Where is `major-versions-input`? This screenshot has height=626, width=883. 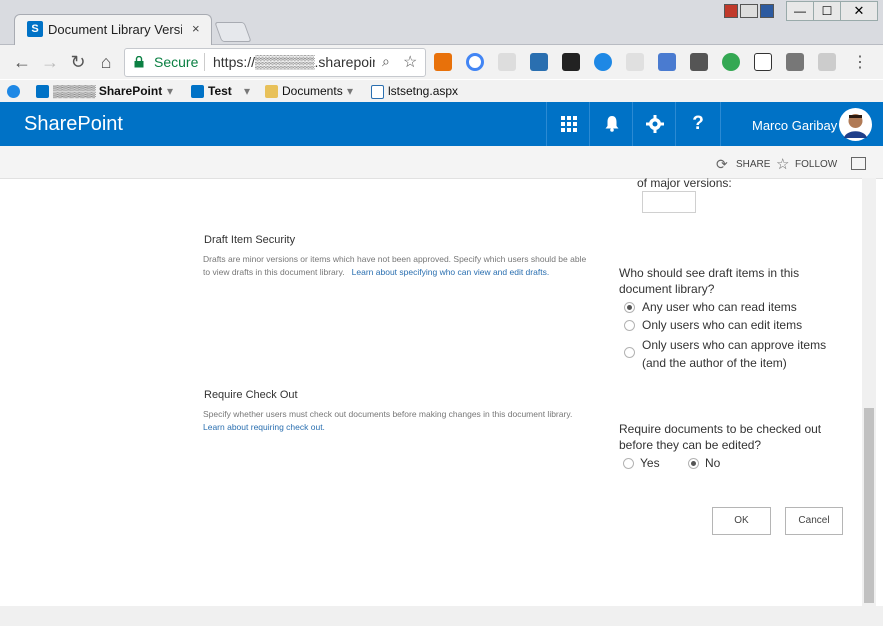
major-versions-input is located at coordinates (669, 202).